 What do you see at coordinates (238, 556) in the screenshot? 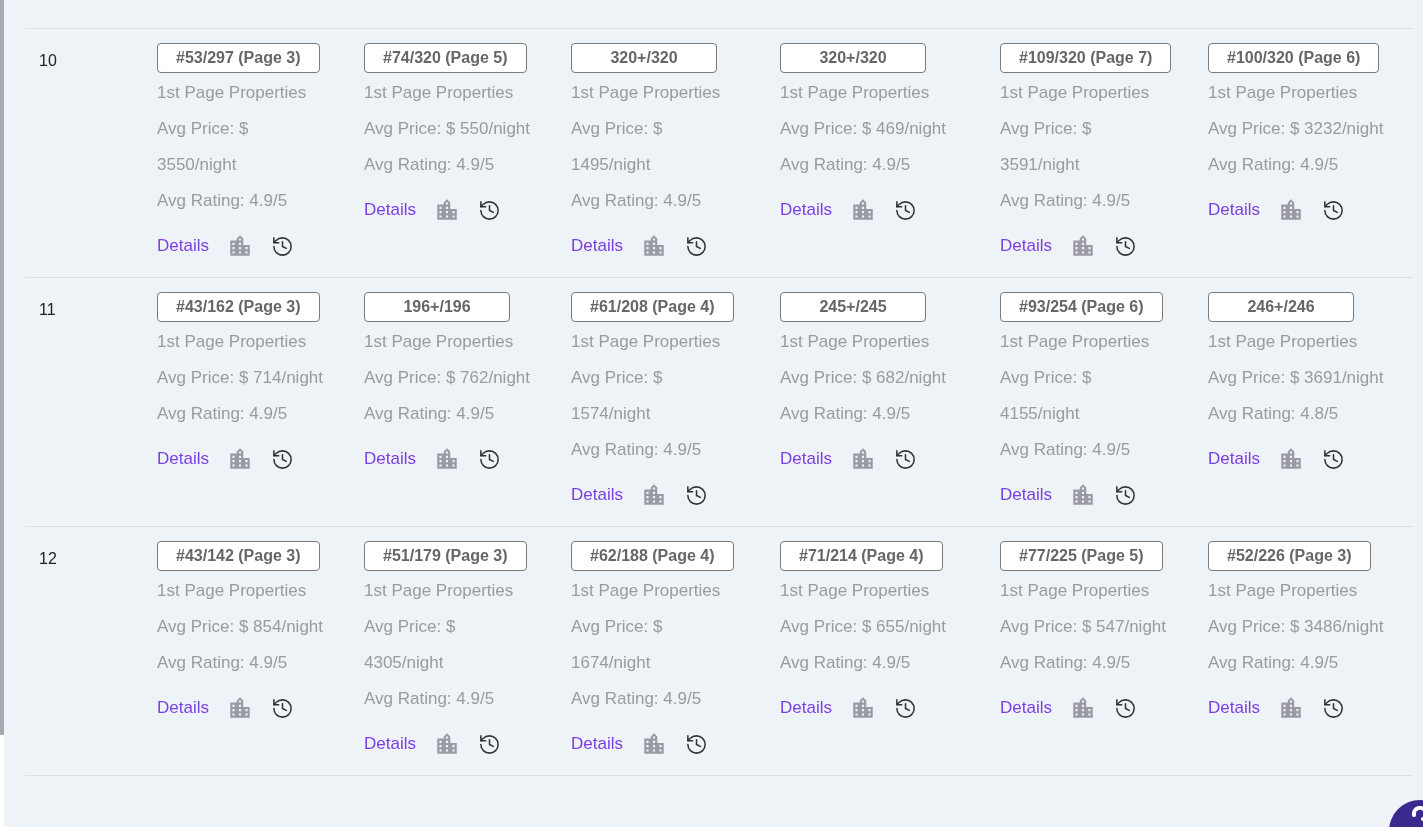
I see `rank-tag: #43/142 (Page 3)` at bounding box center [238, 556].